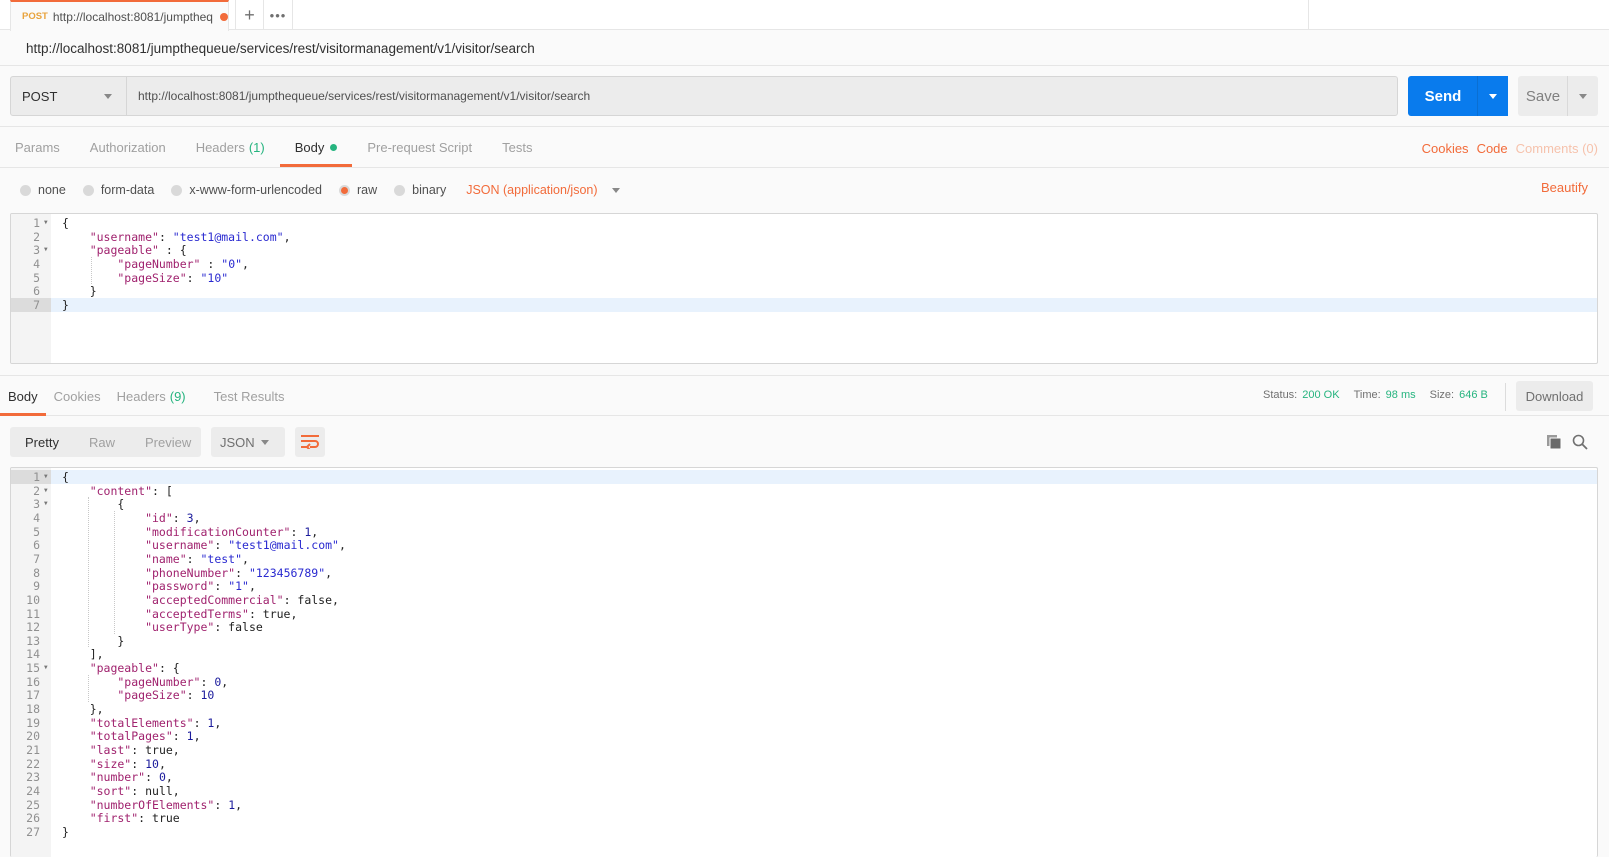 This screenshot has width=1609, height=857. What do you see at coordinates (543, 190) in the screenshot?
I see `content-type-select: JSON (application/json)` at bounding box center [543, 190].